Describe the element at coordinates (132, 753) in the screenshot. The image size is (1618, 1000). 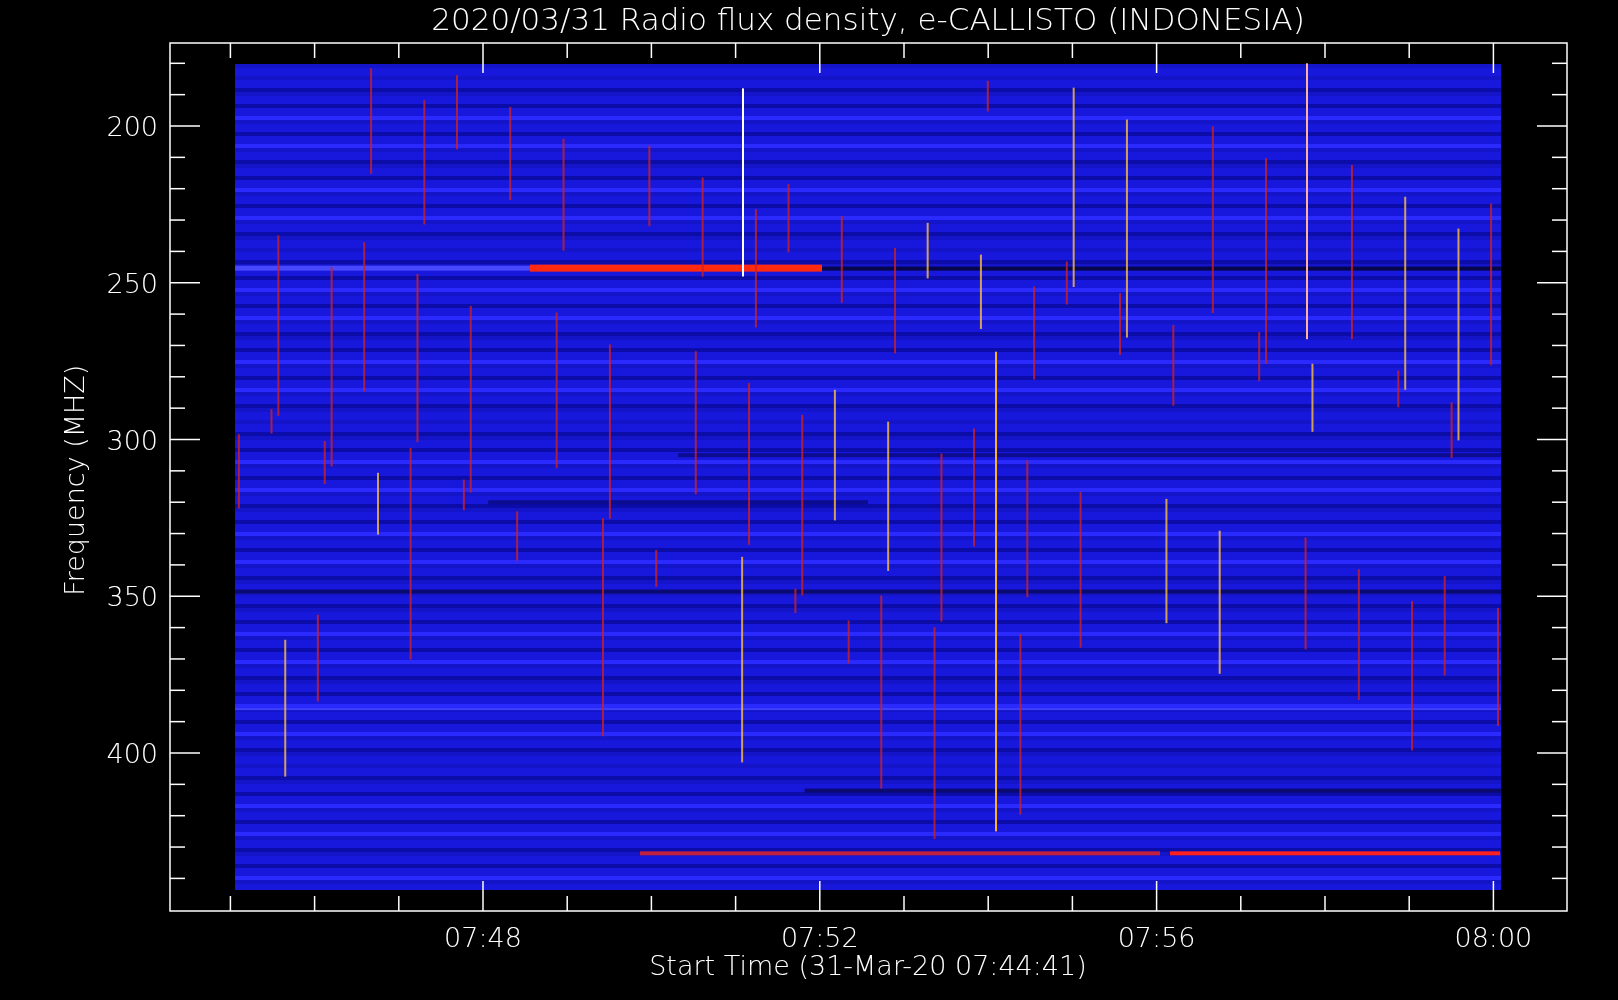
I see `y-tick-label: 400` at that location.